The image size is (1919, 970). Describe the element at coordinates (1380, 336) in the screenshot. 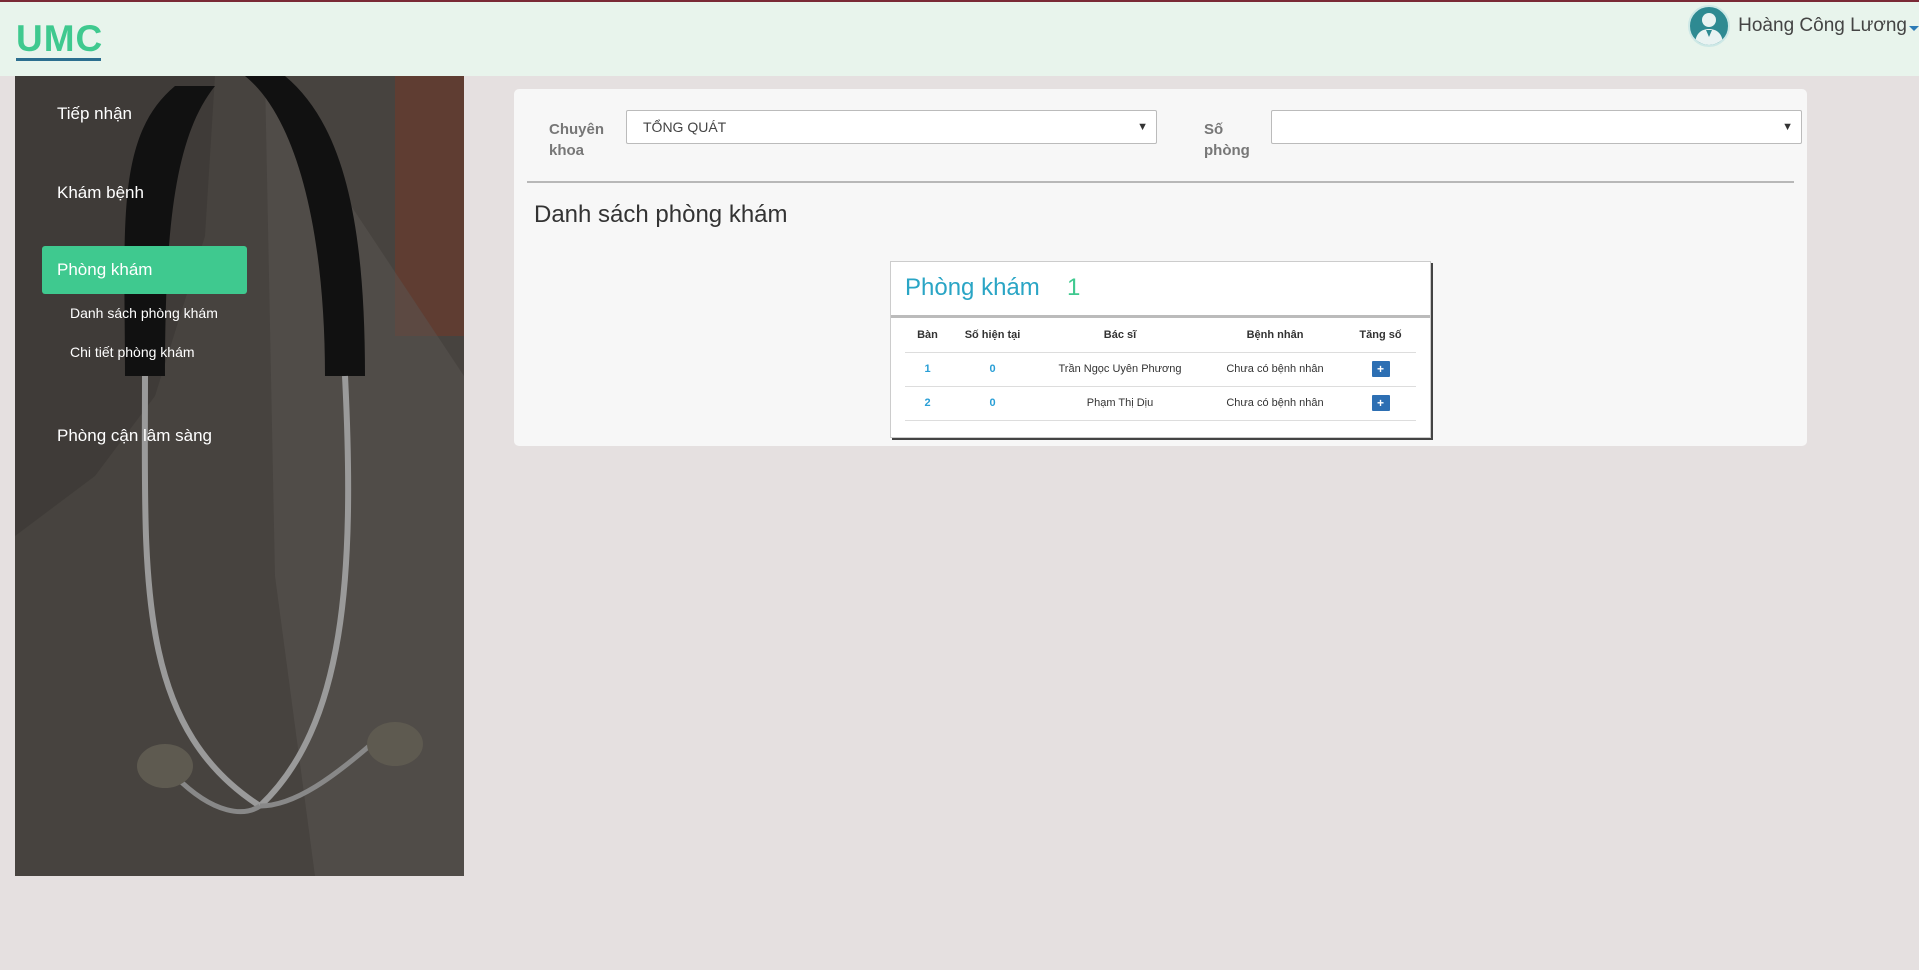

I see `column-header: Tăng số` at that location.